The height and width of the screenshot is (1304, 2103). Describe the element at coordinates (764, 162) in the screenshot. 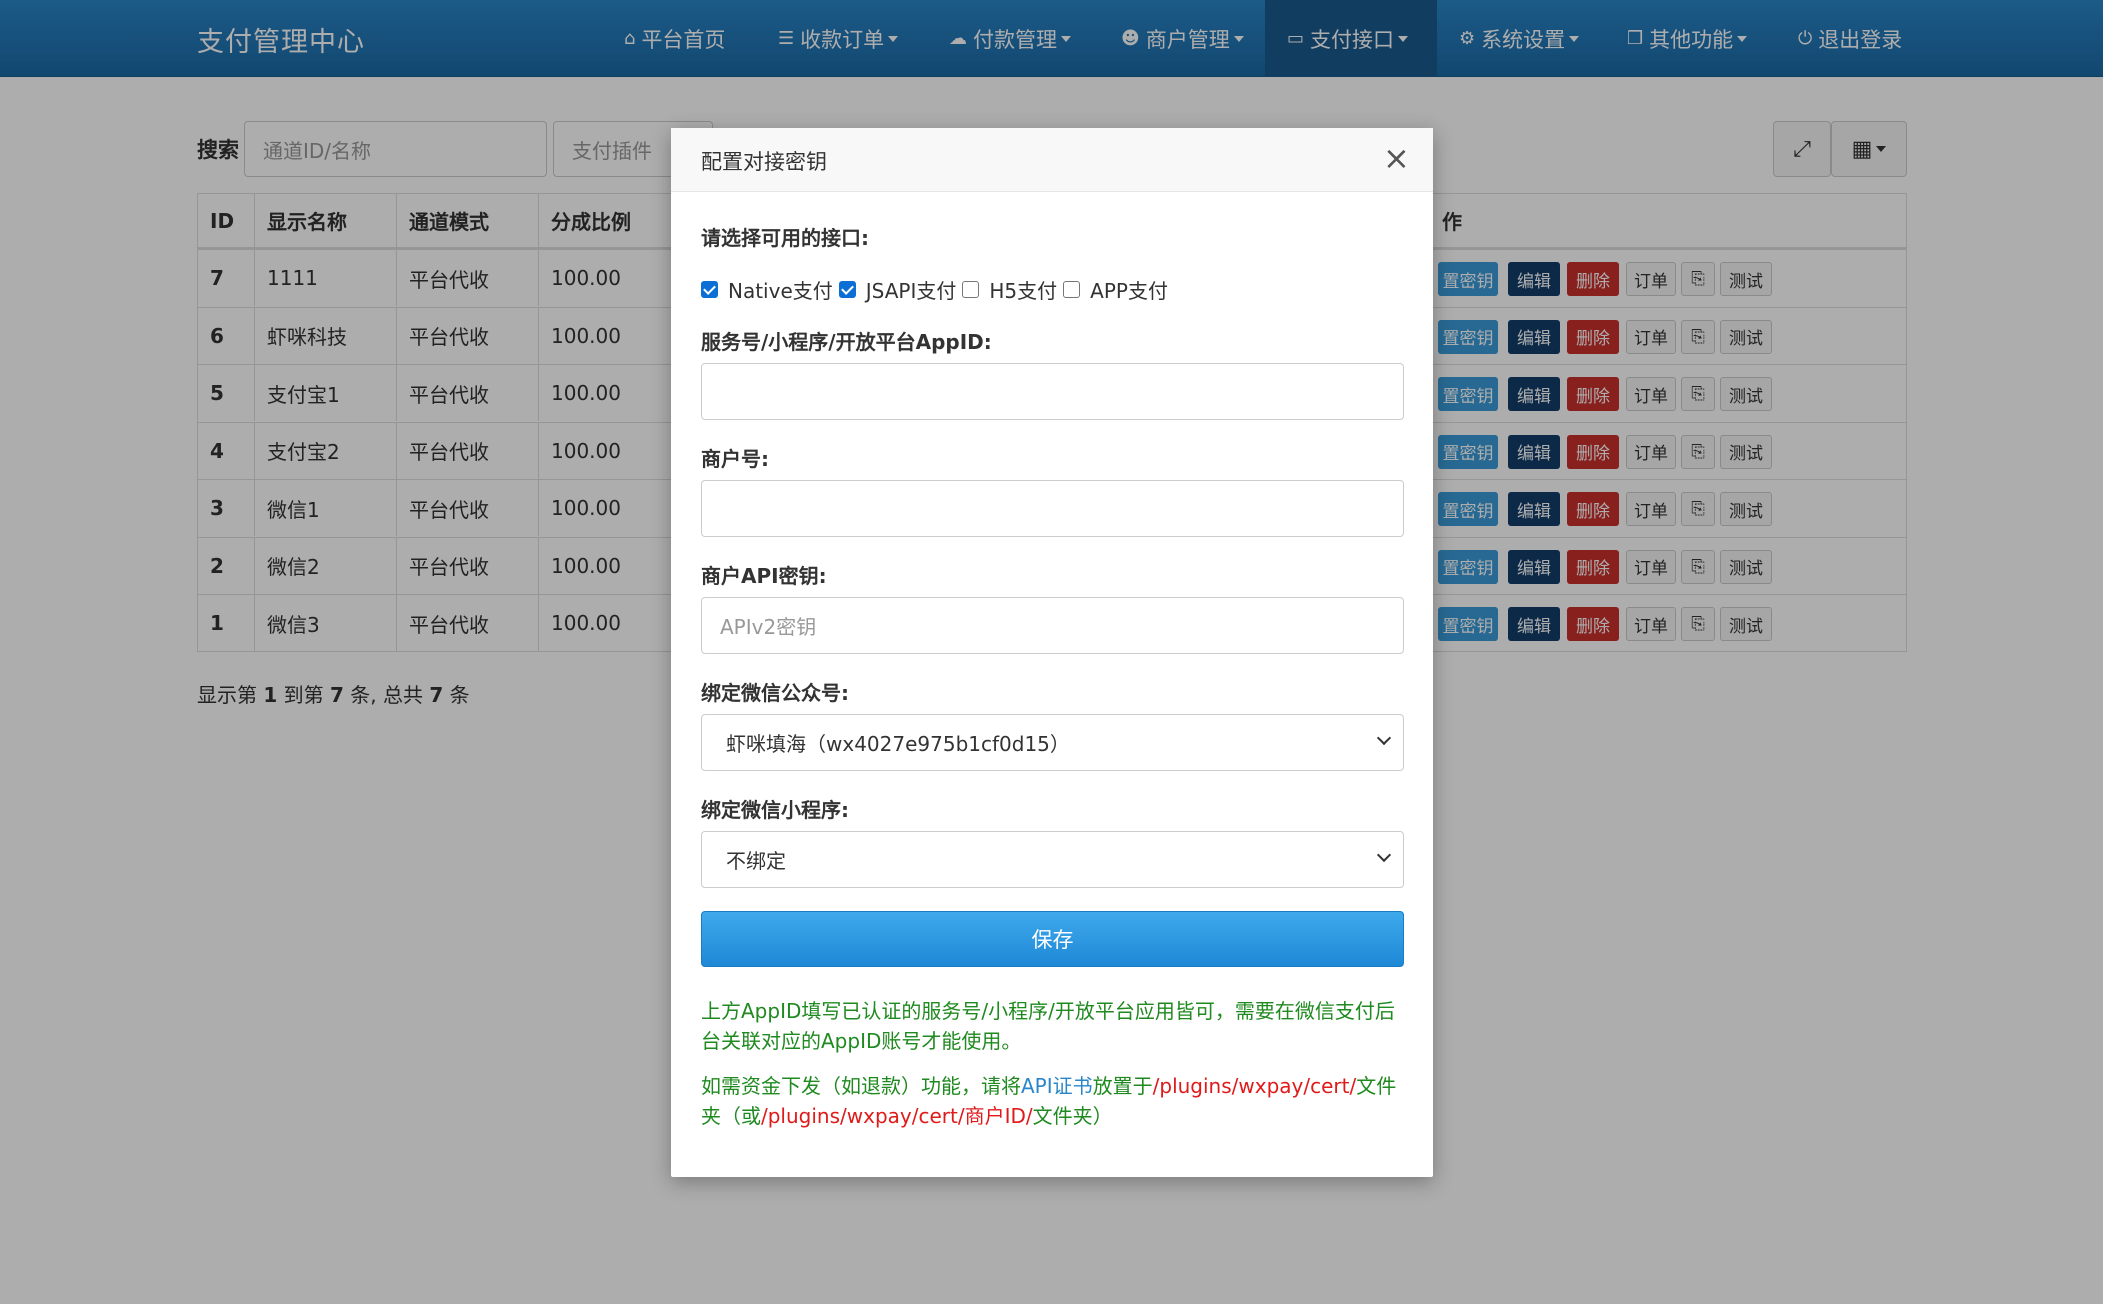

I see `modal-title: 配置对接密钥` at that location.